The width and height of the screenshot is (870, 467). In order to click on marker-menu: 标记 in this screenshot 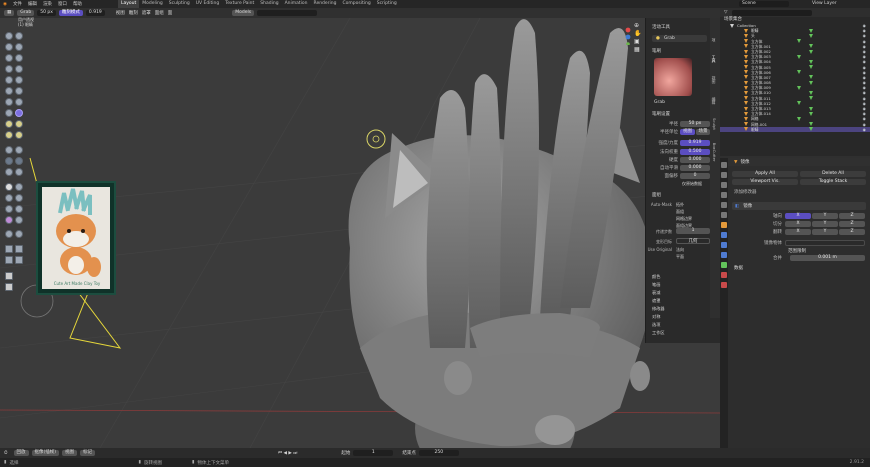, I will do `click(88, 453)`.